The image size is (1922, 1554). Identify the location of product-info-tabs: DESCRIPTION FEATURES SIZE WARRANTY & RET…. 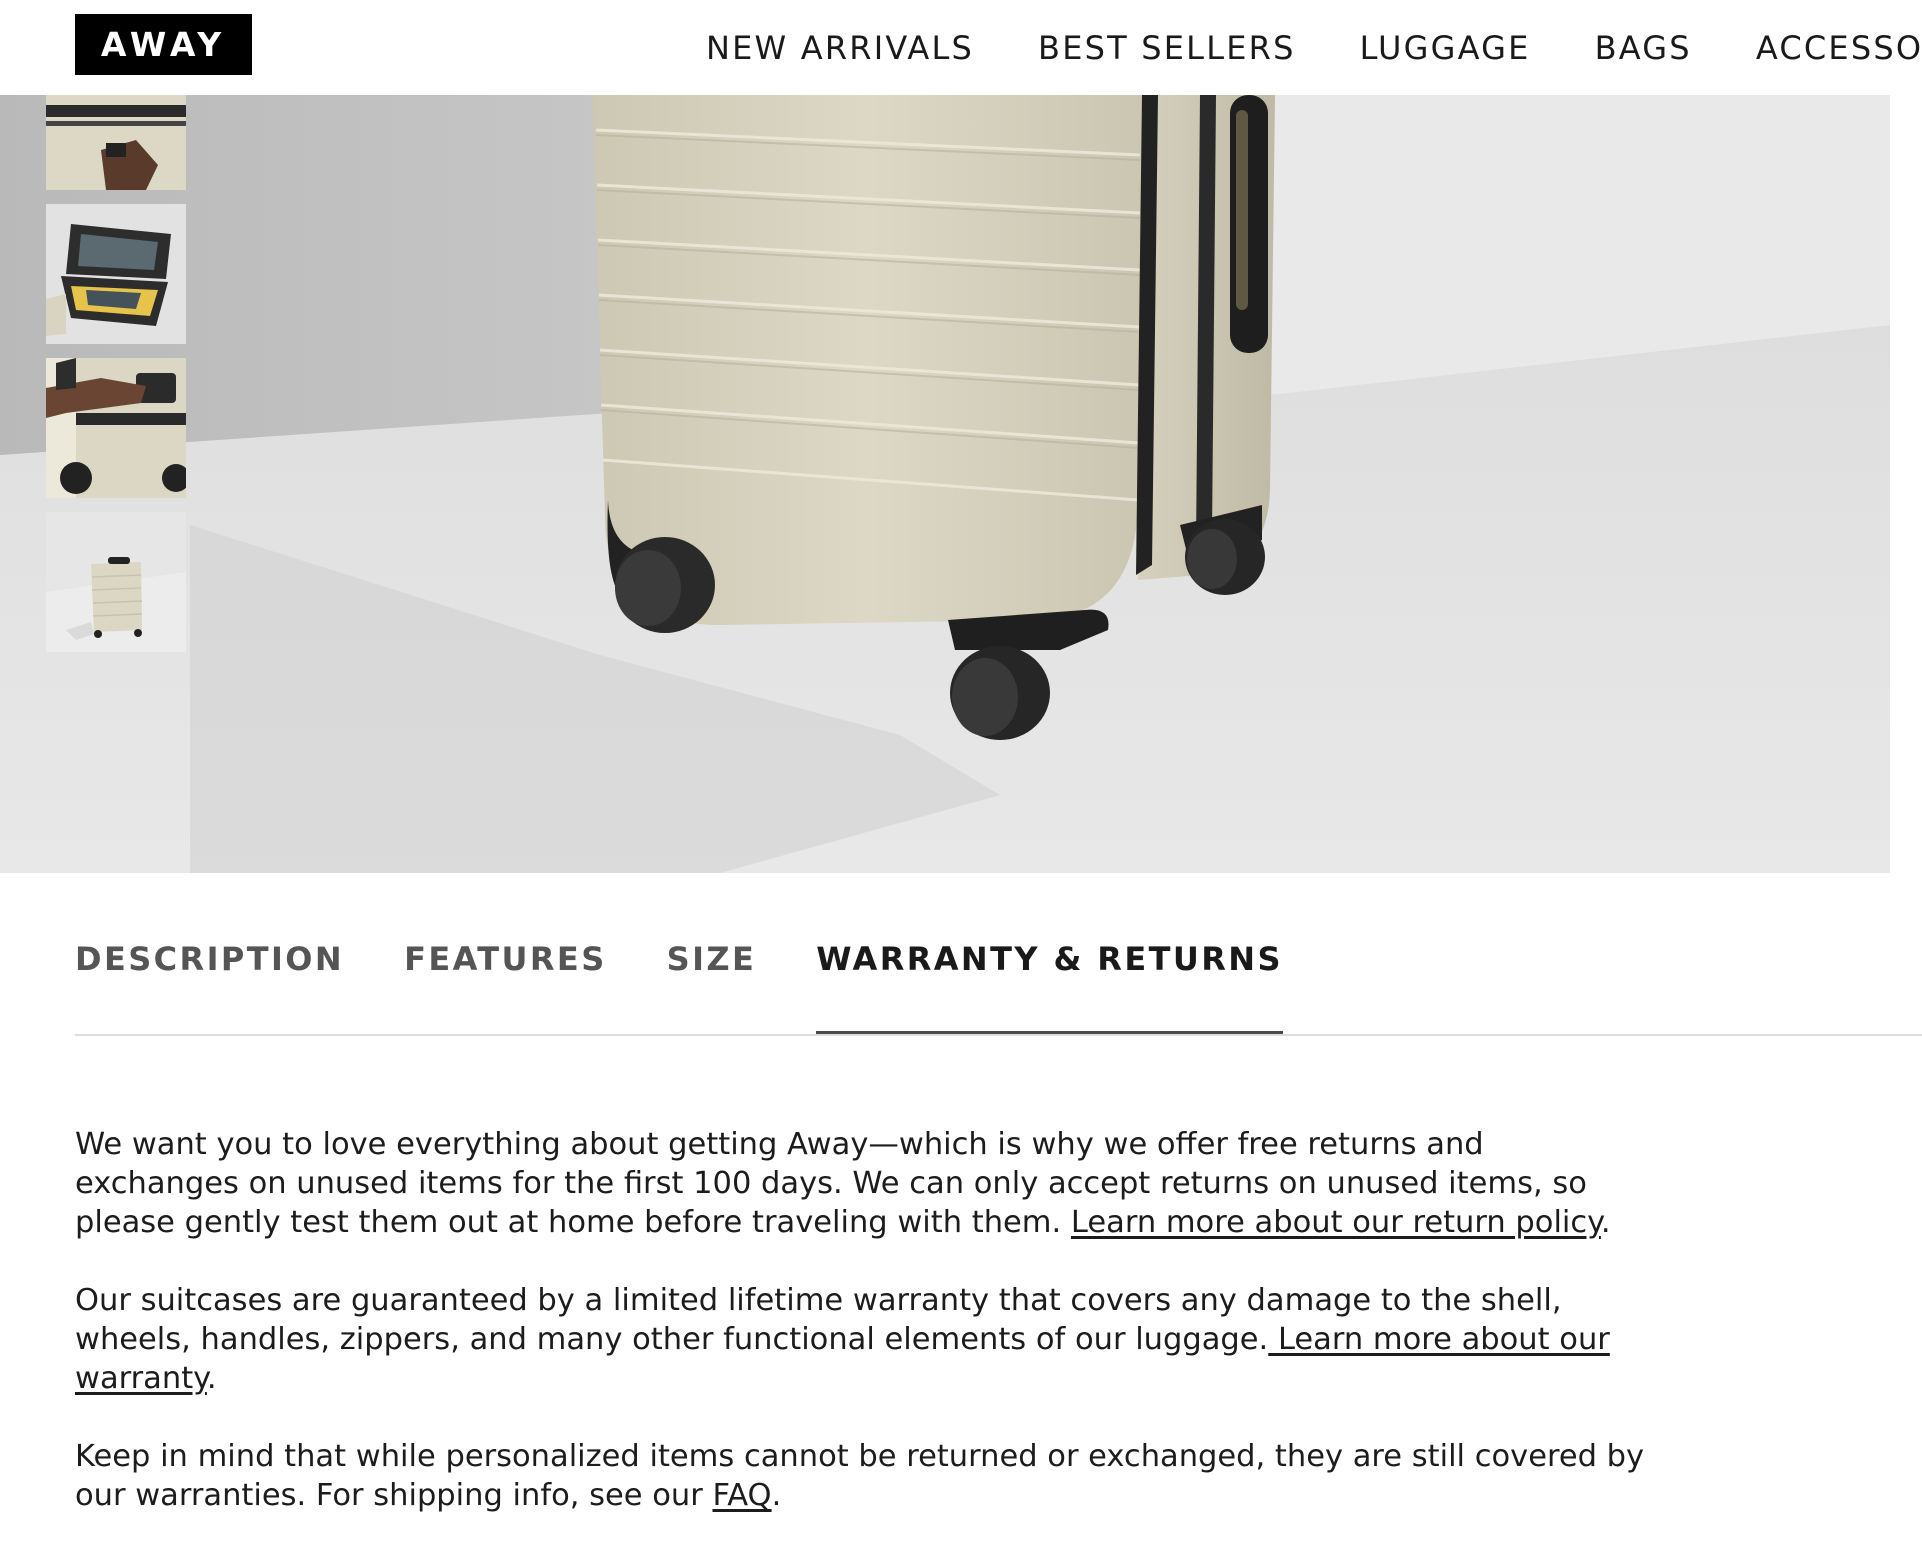
(709, 988).